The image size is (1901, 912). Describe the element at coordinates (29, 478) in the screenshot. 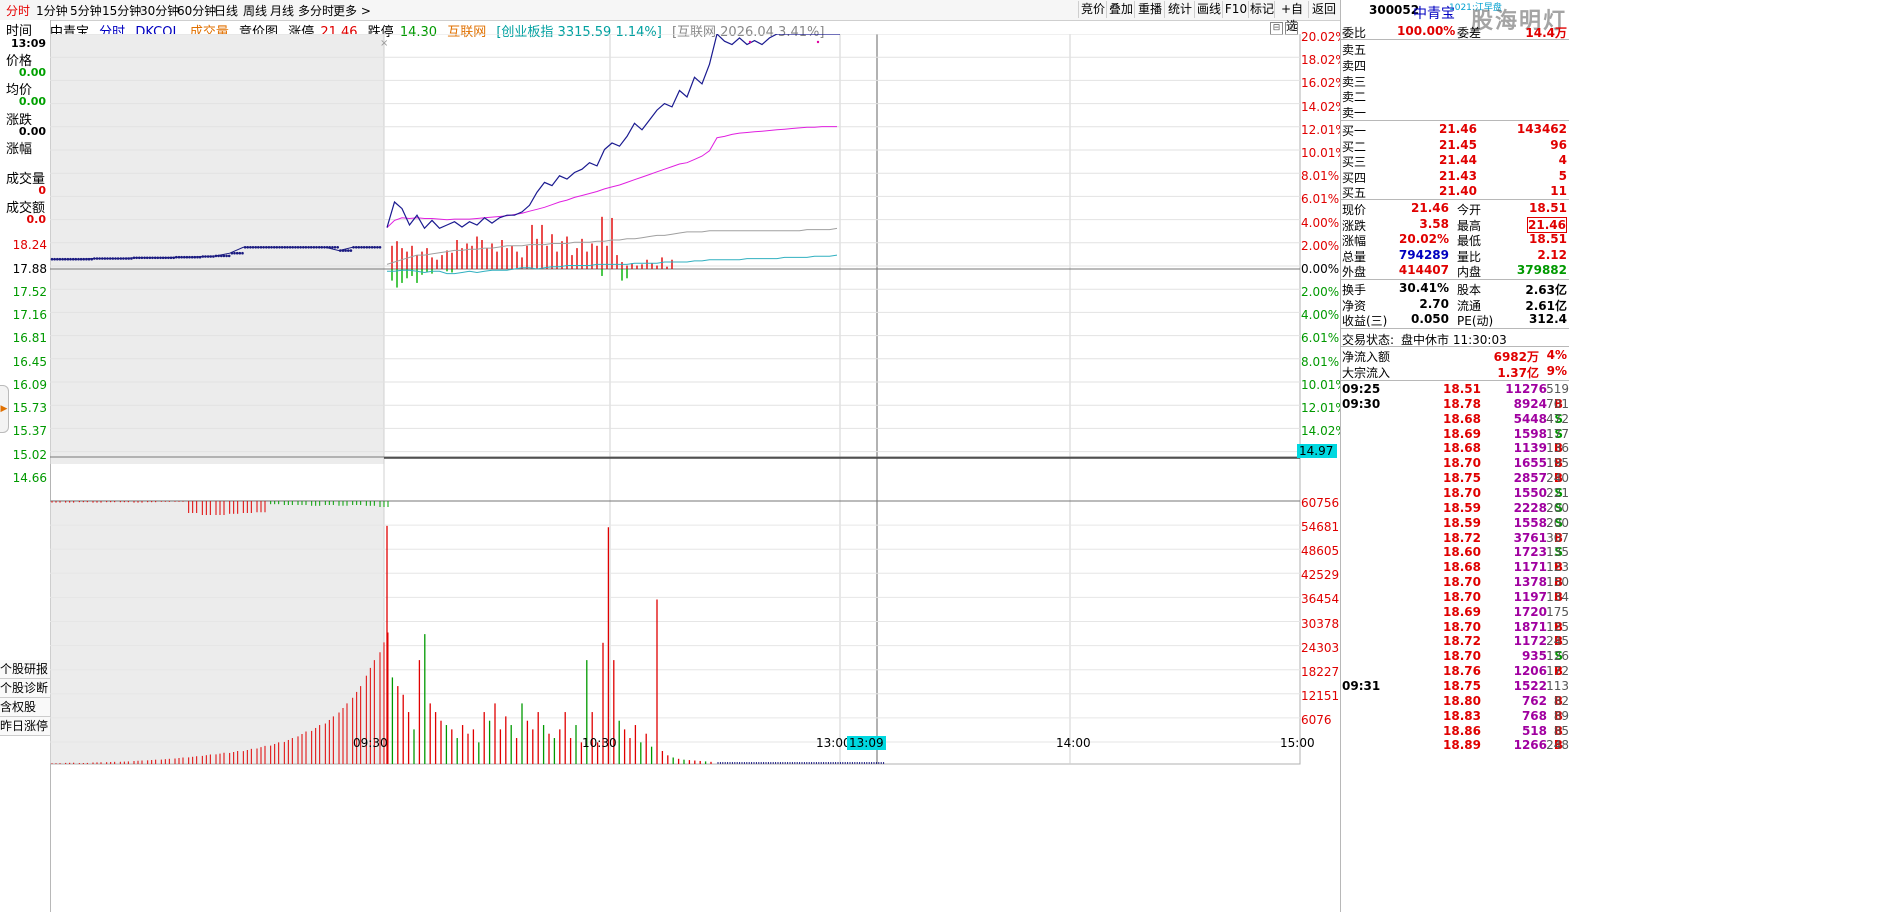

I see `price-tick: 14.66` at that location.